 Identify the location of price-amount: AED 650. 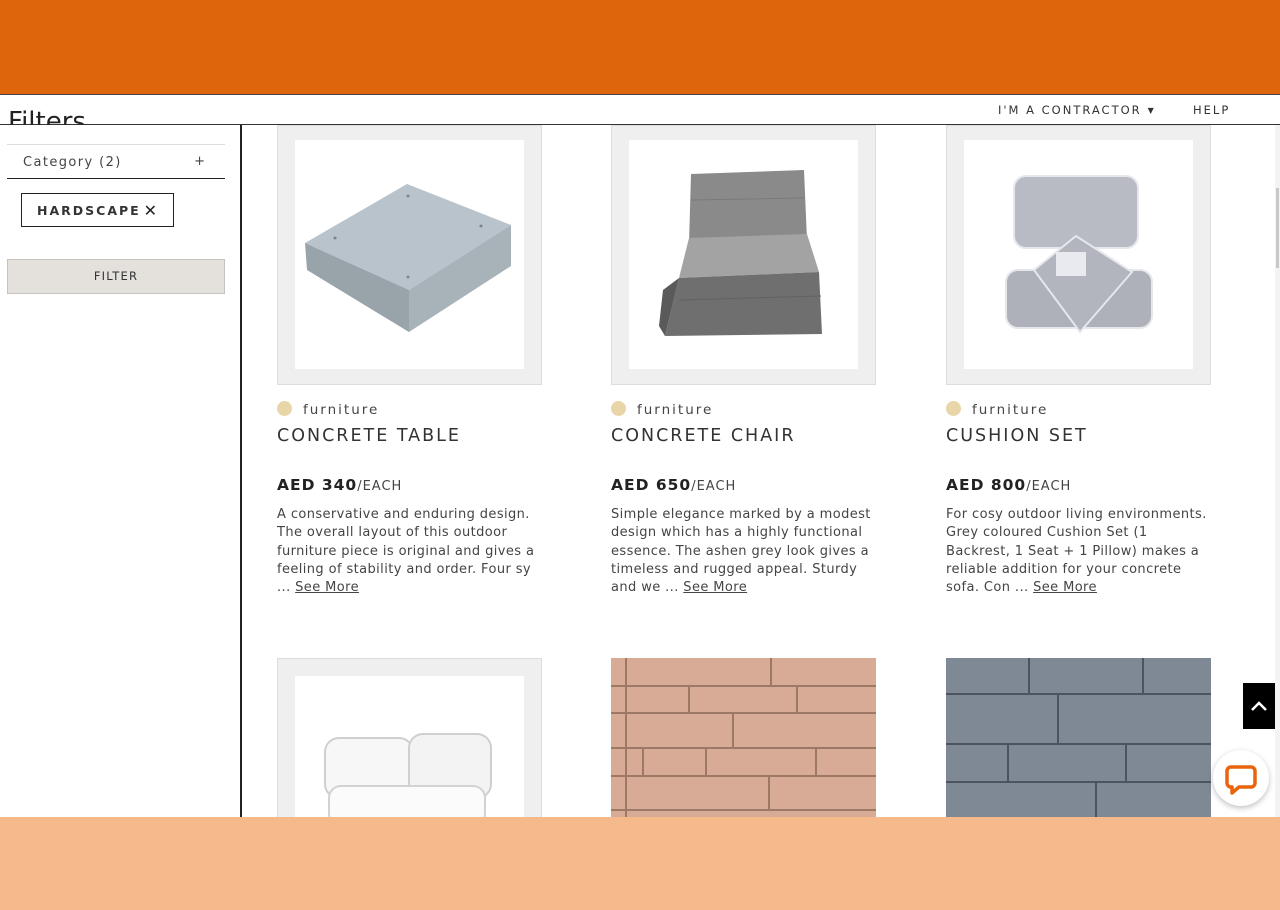
(651, 485).